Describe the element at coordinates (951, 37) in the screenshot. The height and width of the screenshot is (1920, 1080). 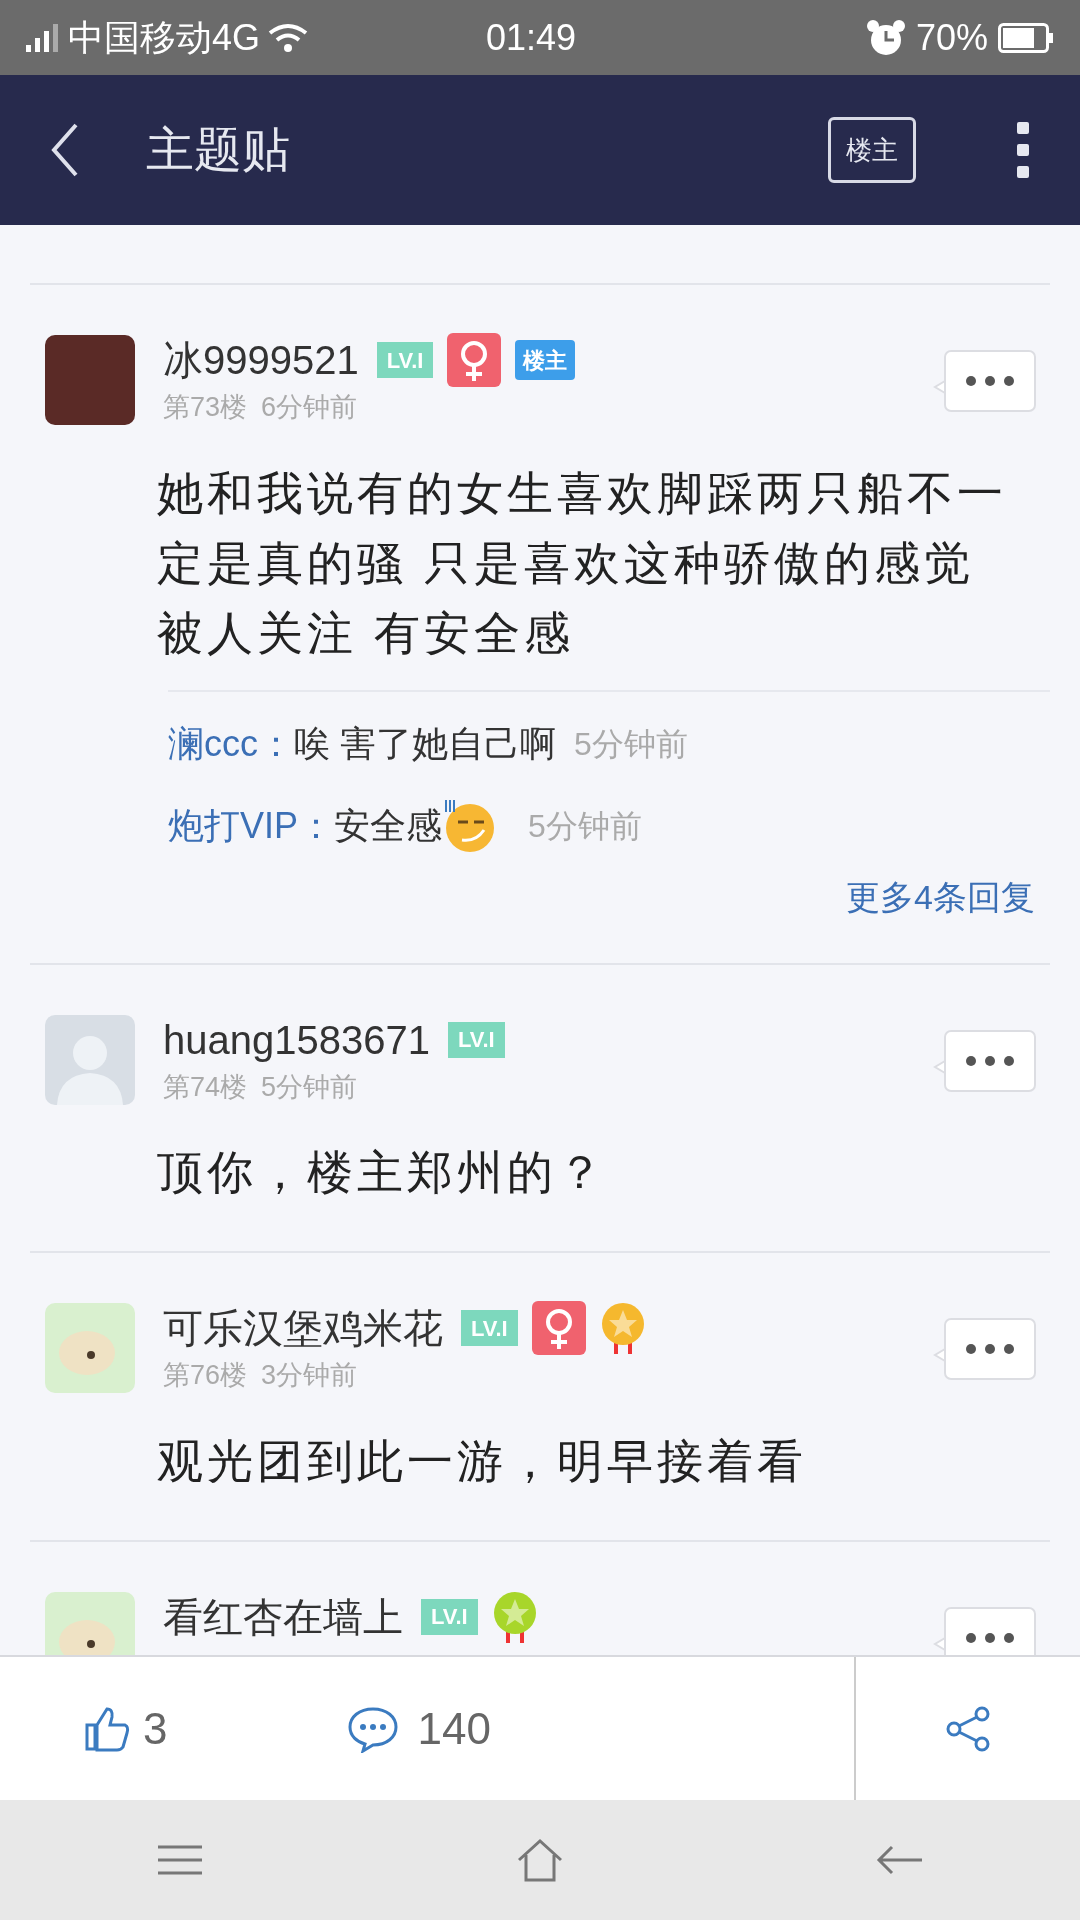
I see `battery-percentage: 70%` at that location.